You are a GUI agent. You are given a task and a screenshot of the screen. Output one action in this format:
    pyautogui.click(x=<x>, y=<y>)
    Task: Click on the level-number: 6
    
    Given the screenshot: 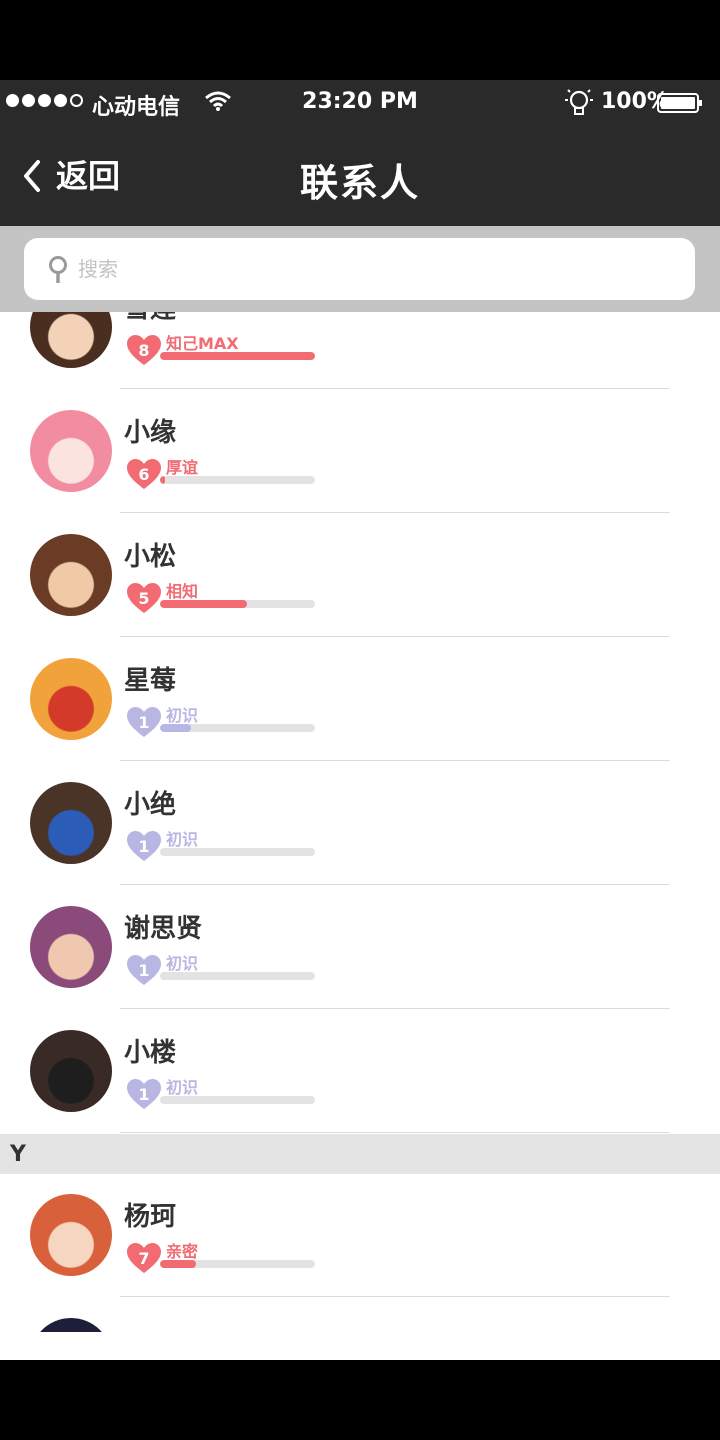 What is the action you would take?
    pyautogui.click(x=144, y=474)
    